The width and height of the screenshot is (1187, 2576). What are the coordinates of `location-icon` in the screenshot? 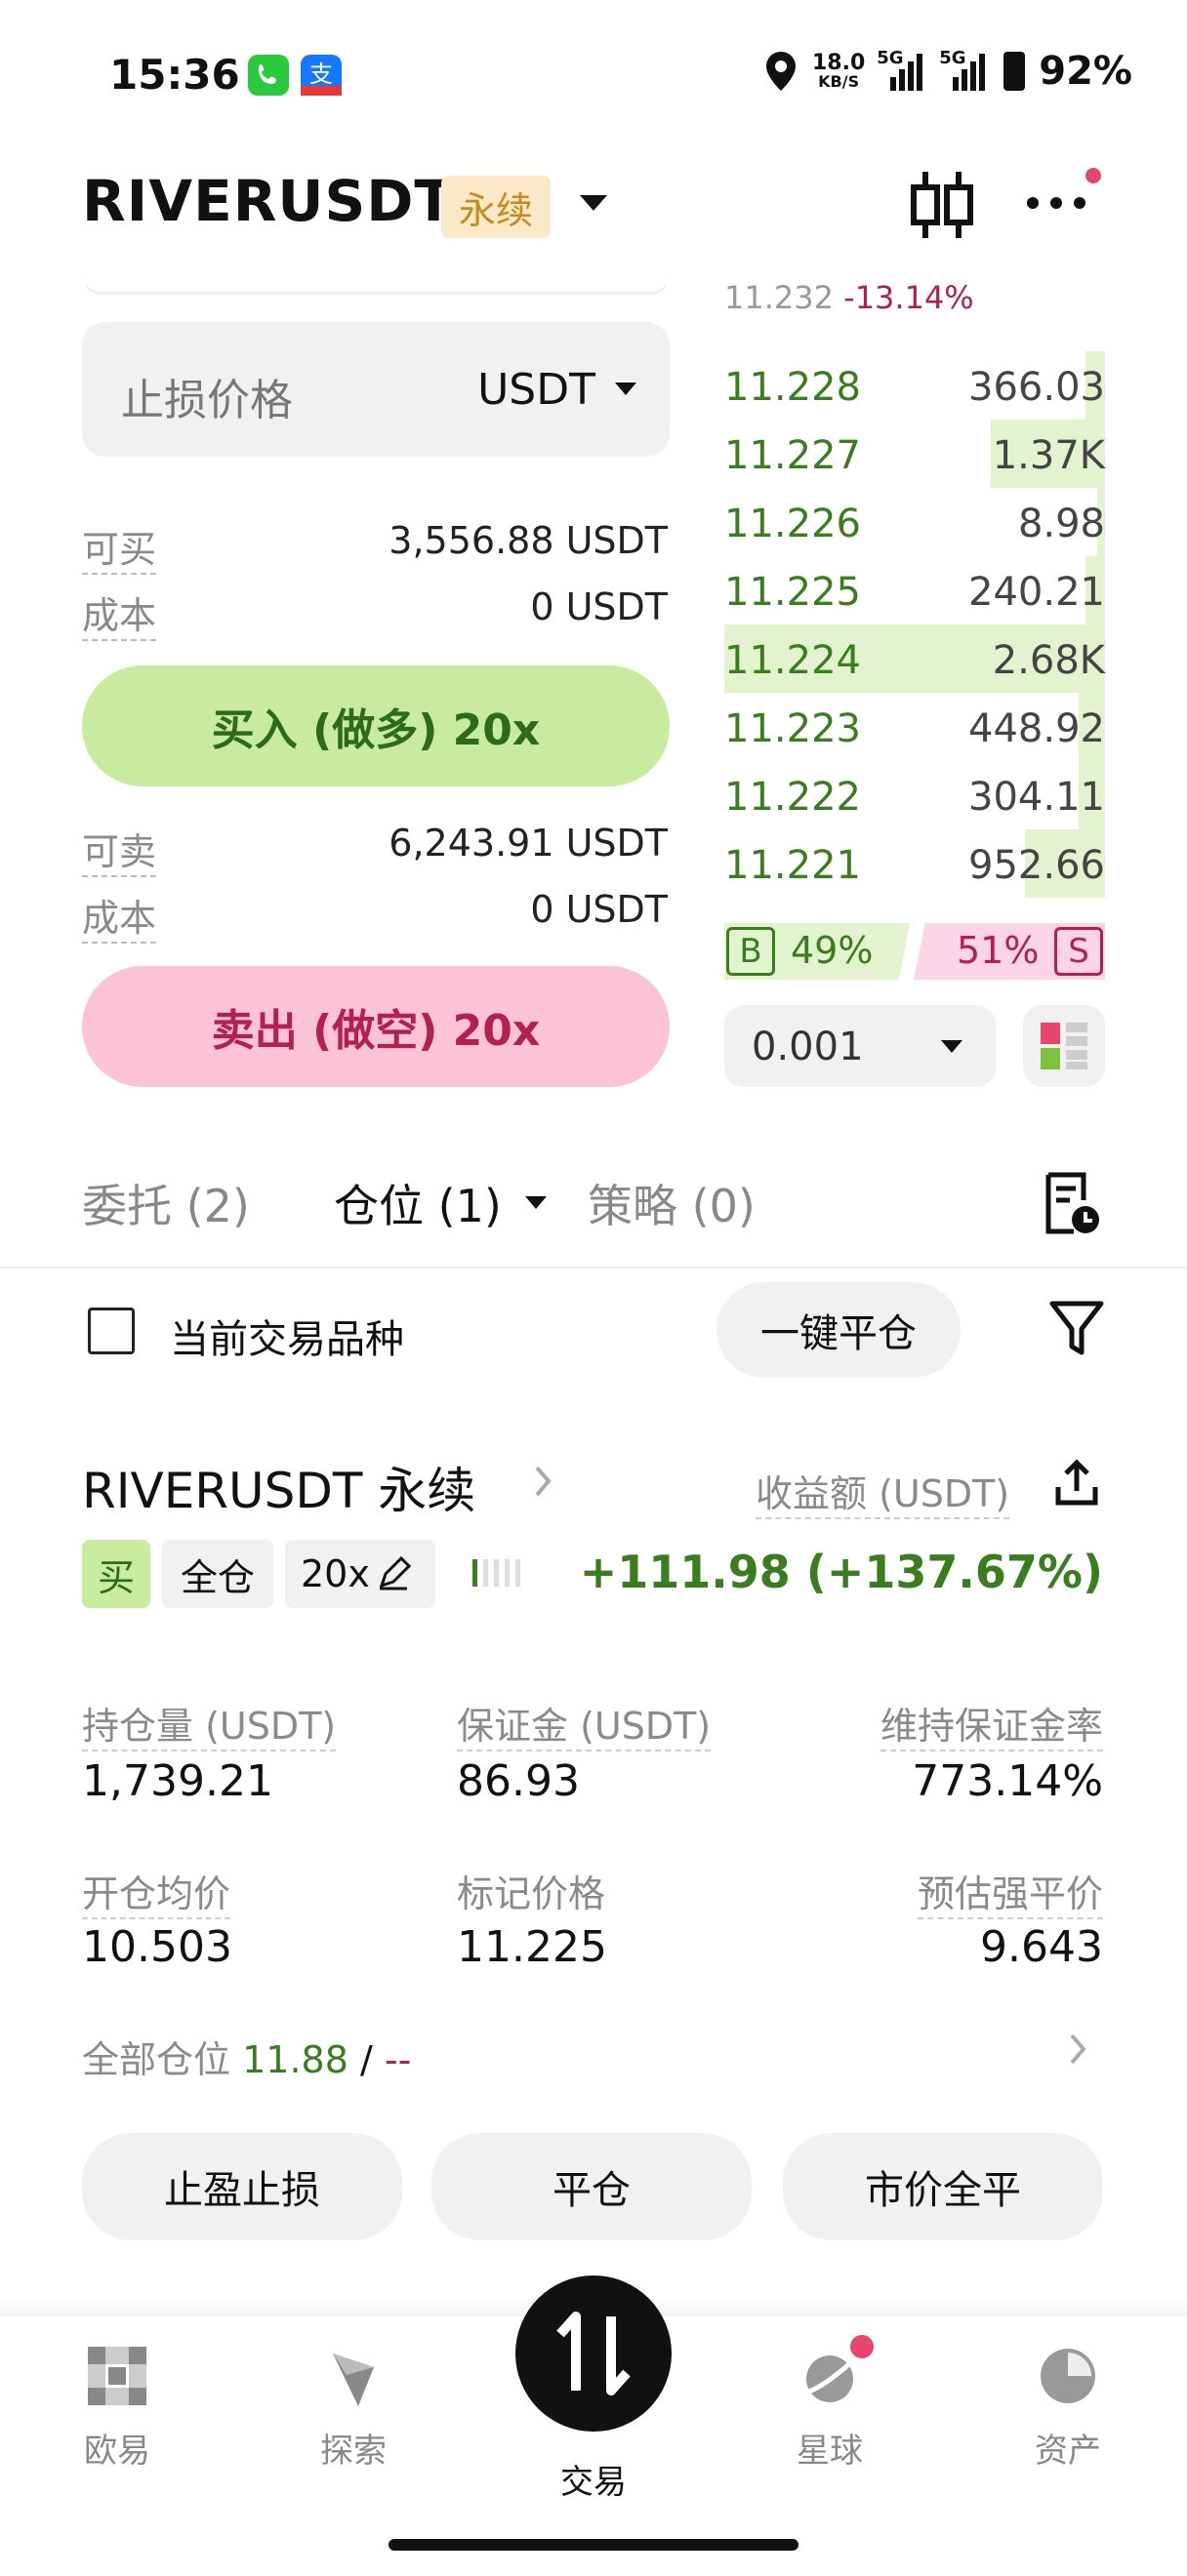 It's located at (780, 71).